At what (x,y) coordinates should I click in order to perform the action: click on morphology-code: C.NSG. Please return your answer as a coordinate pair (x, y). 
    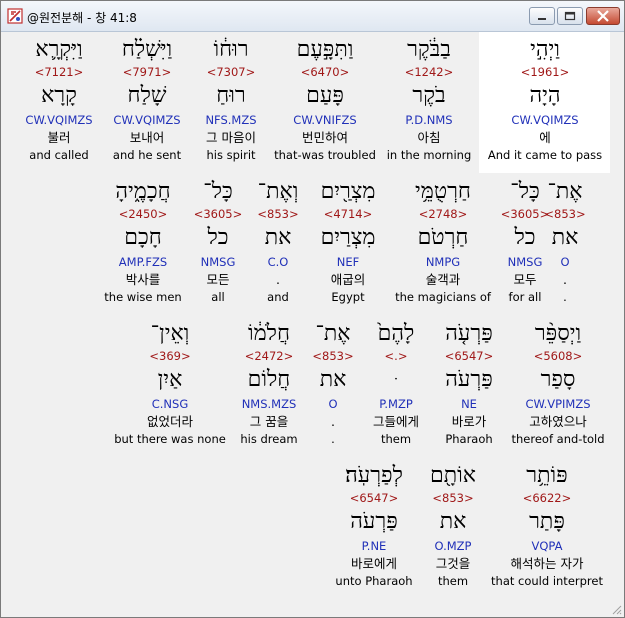
    Looking at the image, I should click on (170, 404).